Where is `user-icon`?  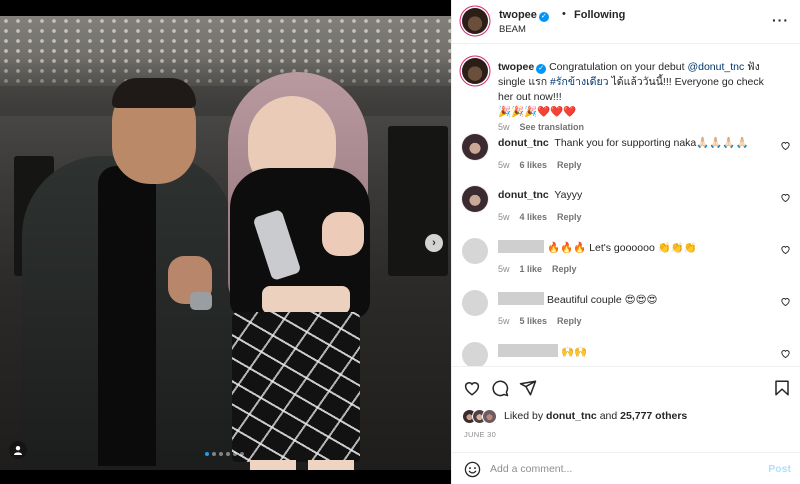 user-icon is located at coordinates (18, 450).